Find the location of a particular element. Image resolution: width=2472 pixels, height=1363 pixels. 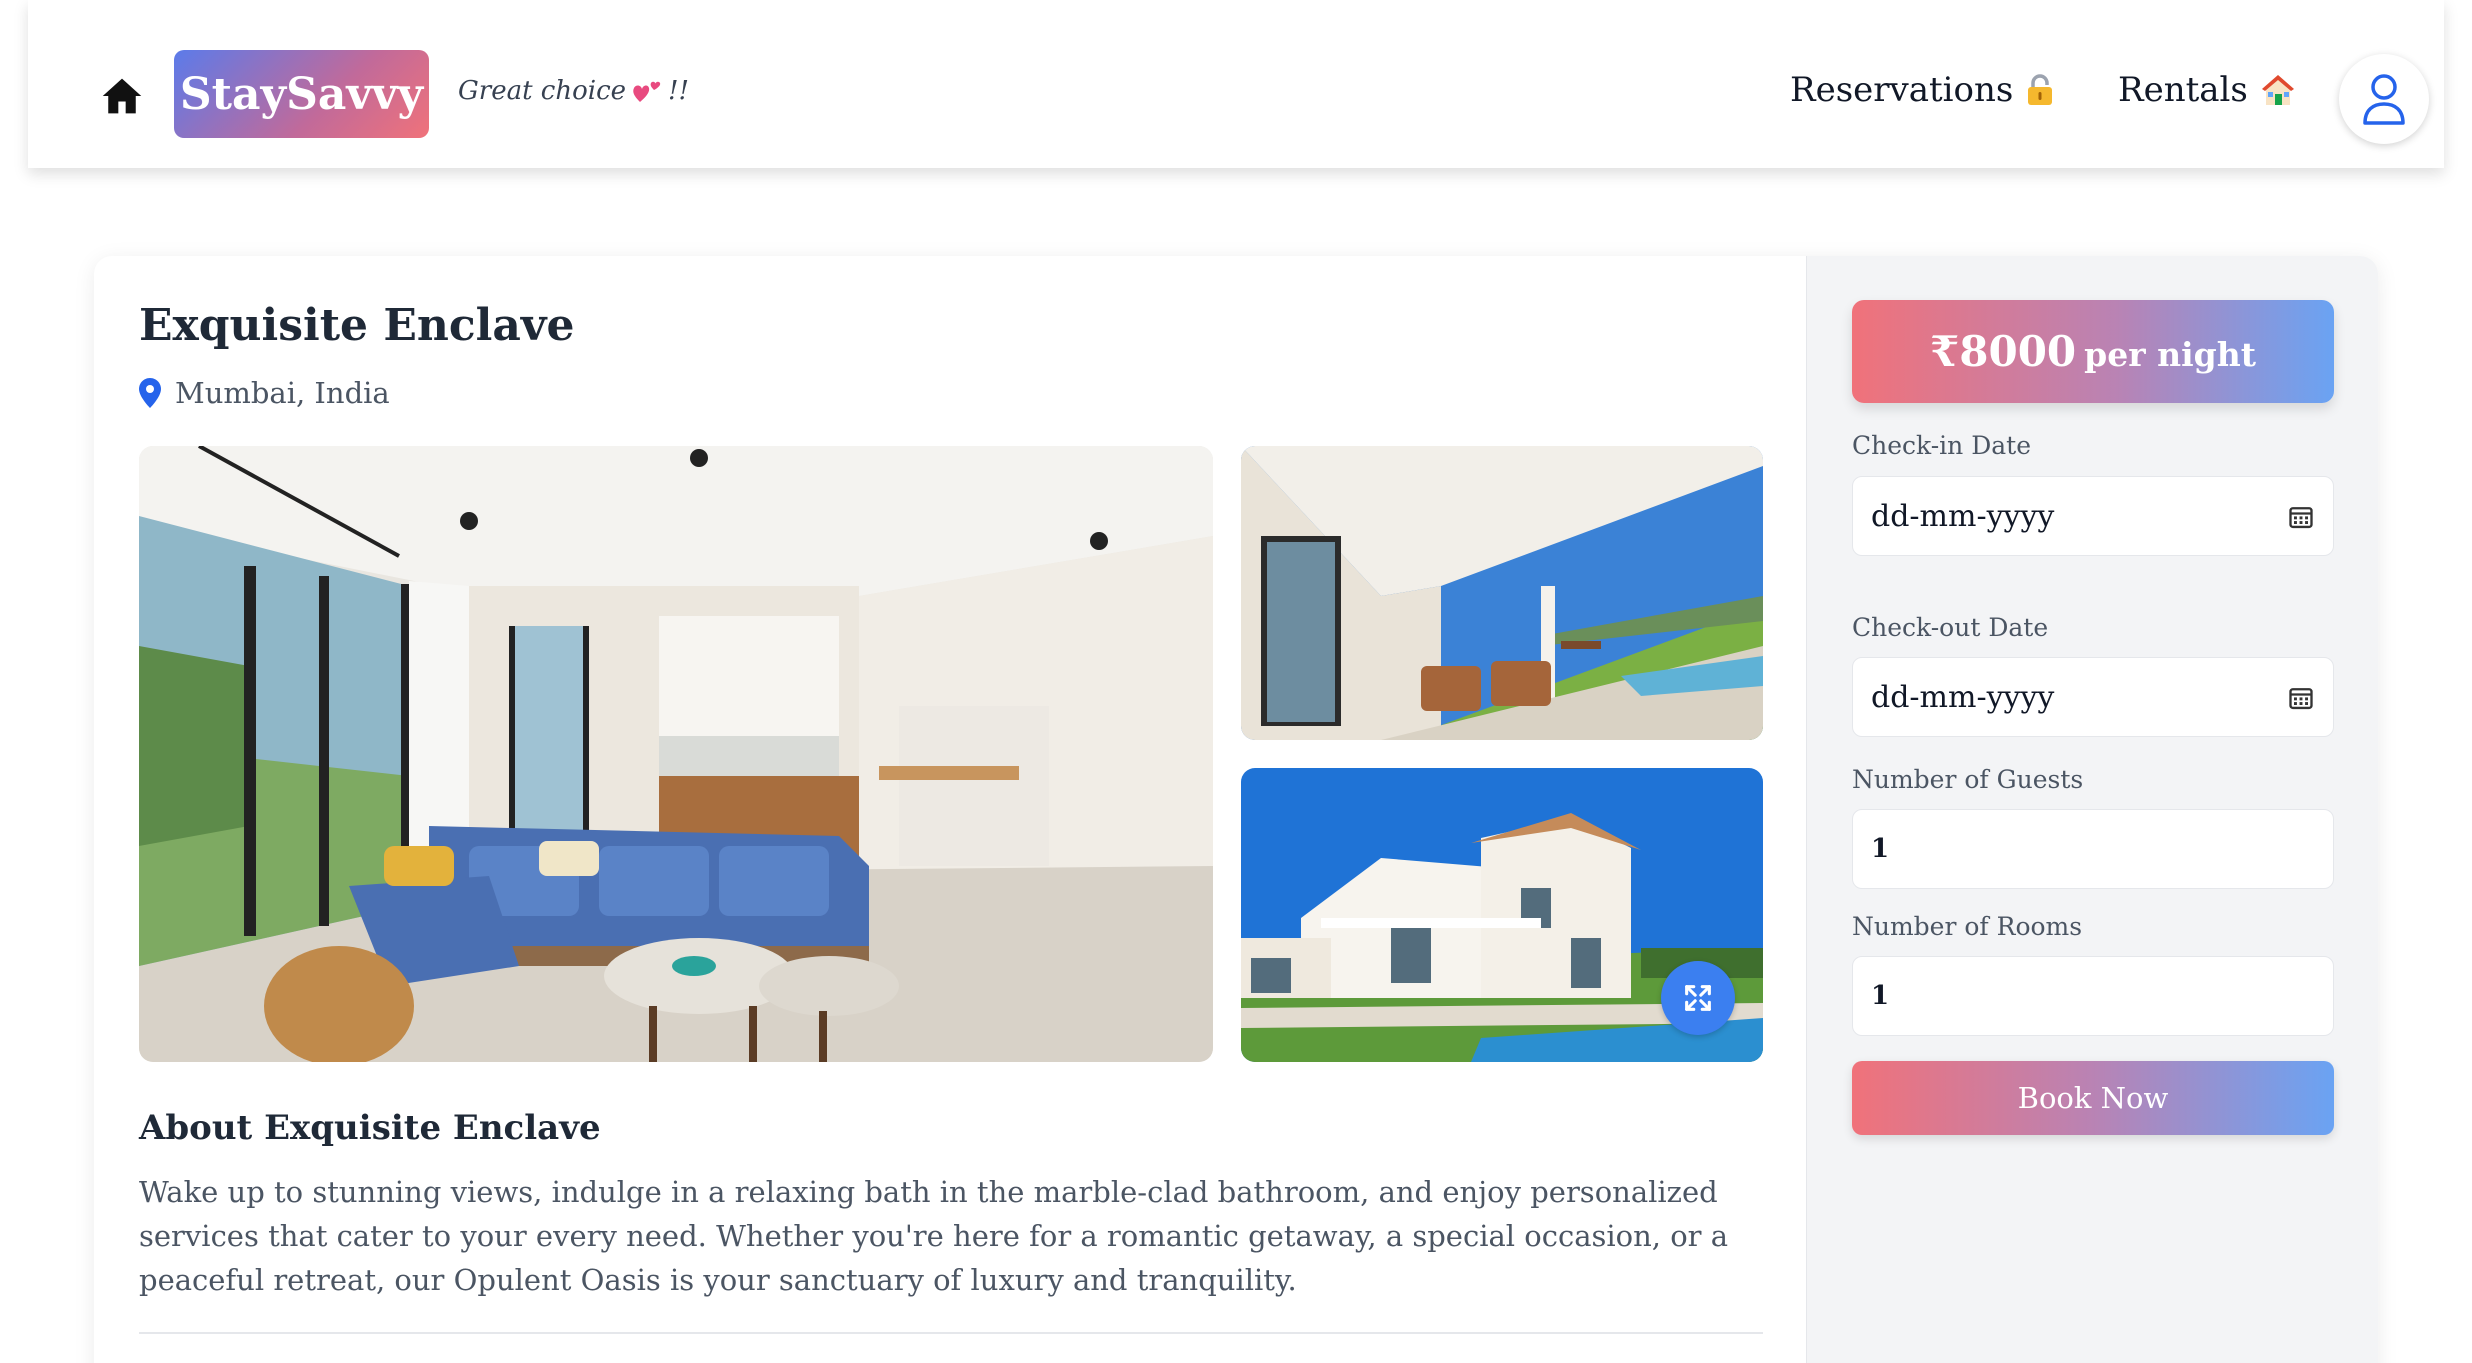

profile-button is located at coordinates (2384, 99).